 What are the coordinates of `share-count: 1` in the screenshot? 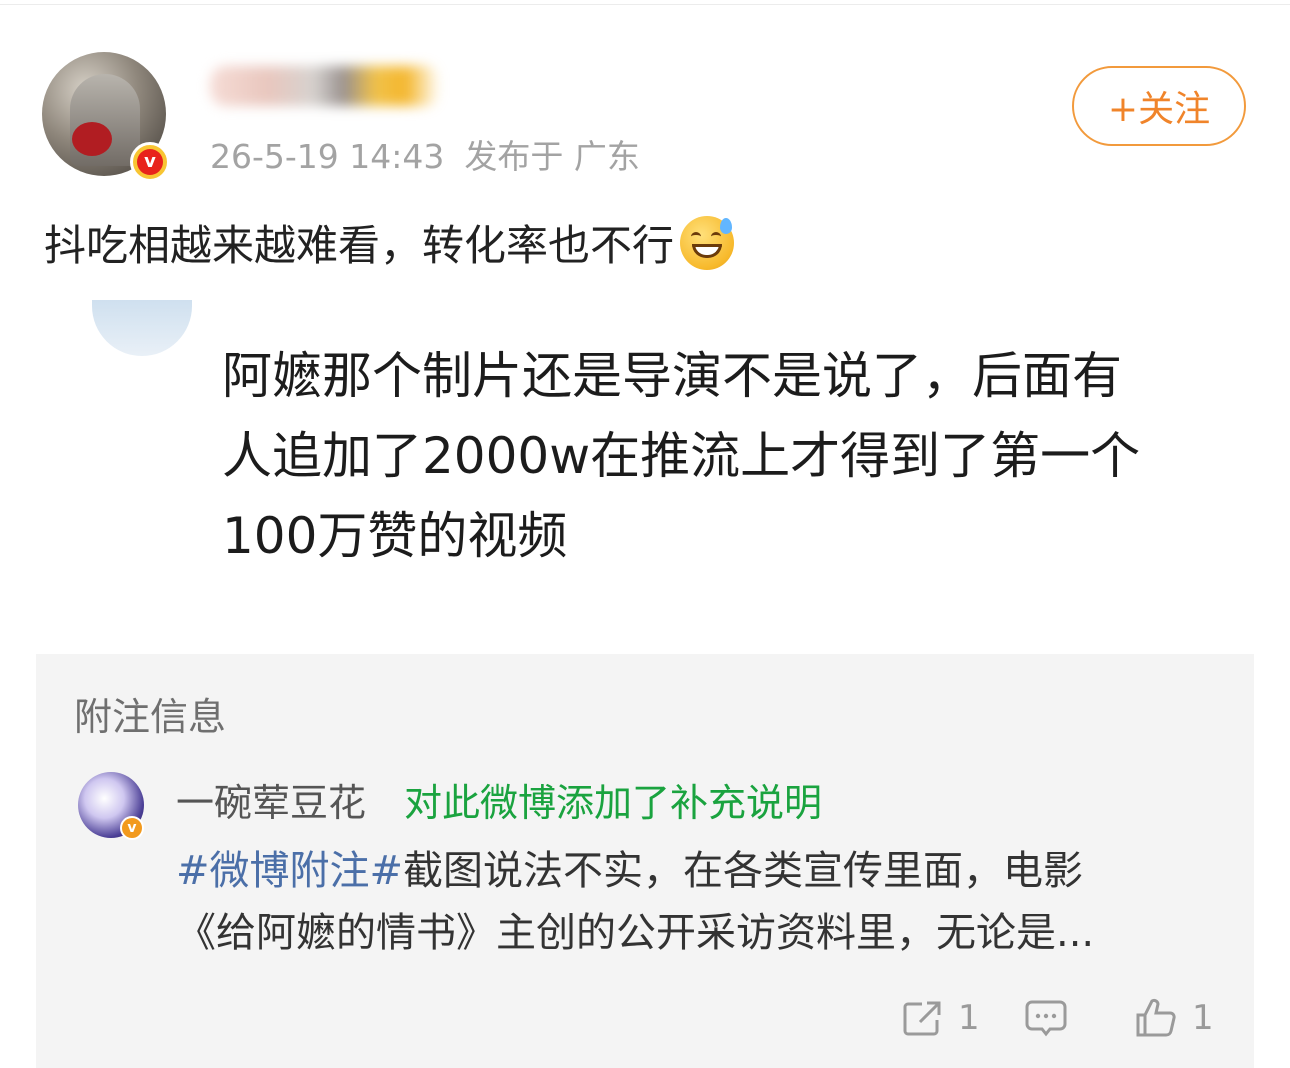 It's located at (969, 1018).